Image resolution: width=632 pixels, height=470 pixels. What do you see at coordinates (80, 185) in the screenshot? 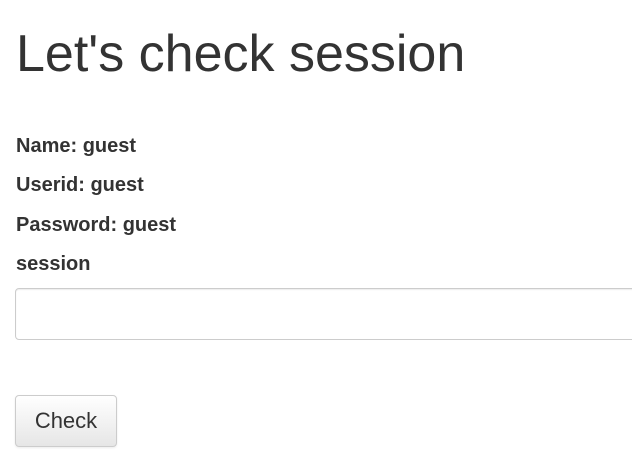
I see `userid-label: Userid: guest` at bounding box center [80, 185].